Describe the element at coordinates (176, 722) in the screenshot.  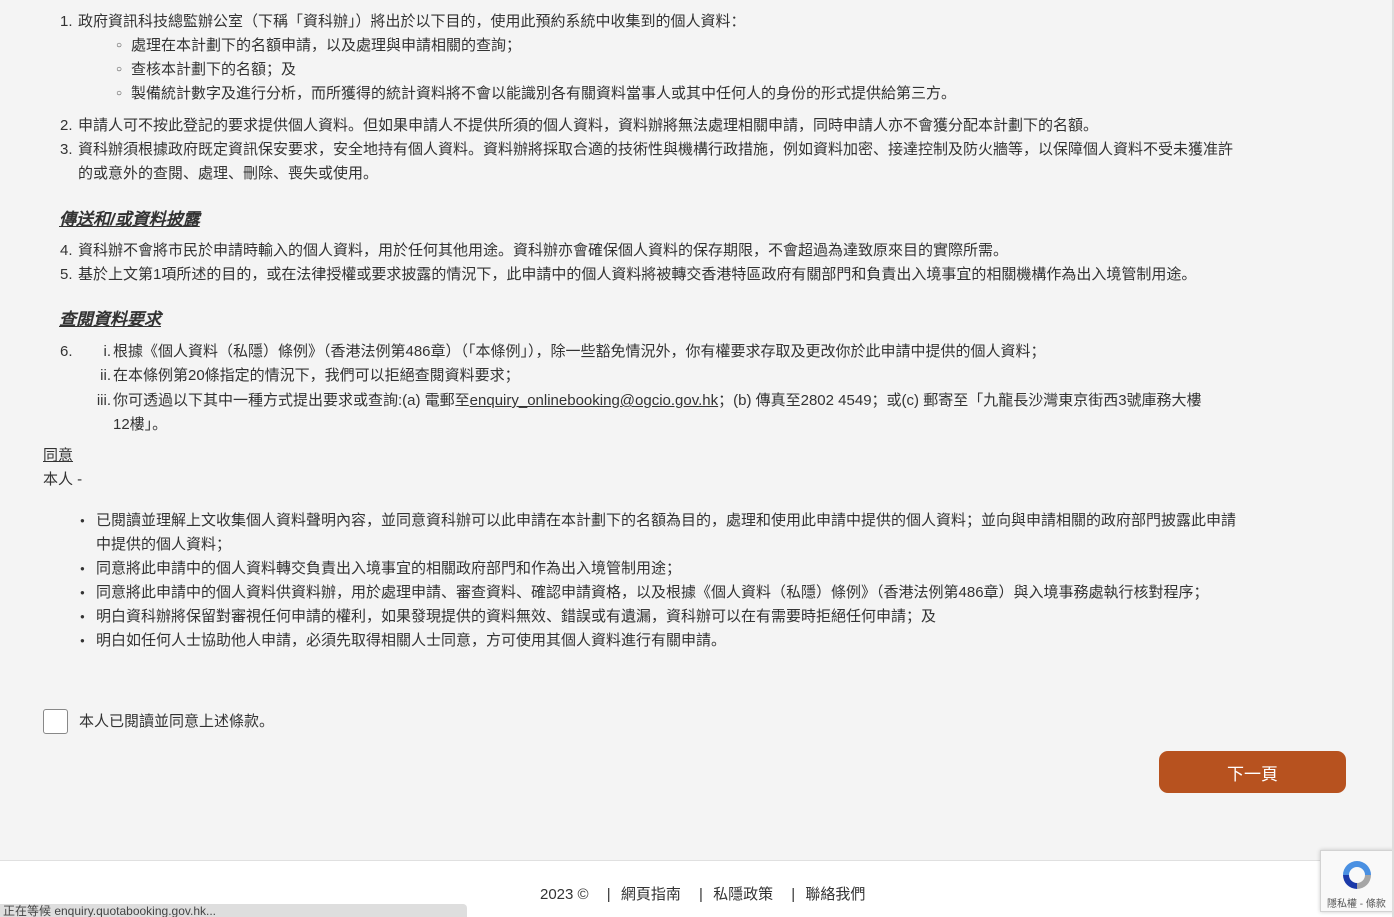
I see `agree-checkbox-label: 本人已閱讀並同意上述條款。` at that location.